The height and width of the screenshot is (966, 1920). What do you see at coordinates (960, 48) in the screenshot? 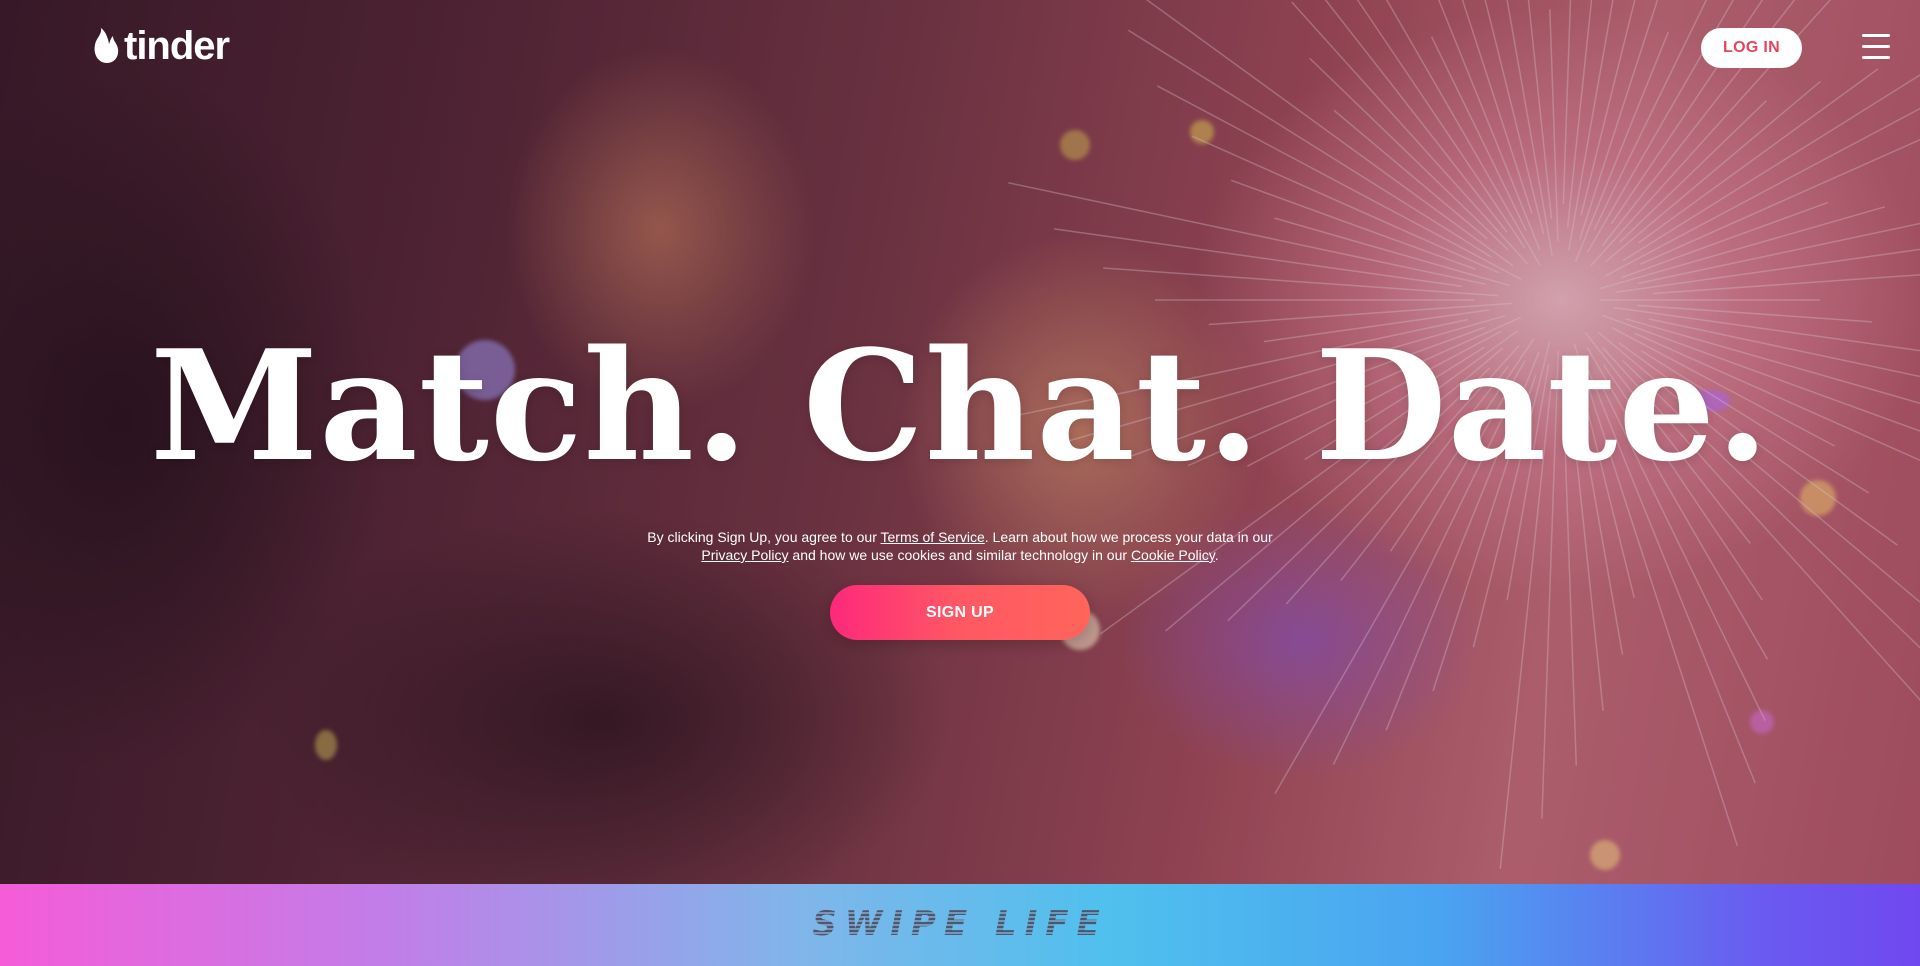
I see `site-header: tinder LOG IN` at bounding box center [960, 48].